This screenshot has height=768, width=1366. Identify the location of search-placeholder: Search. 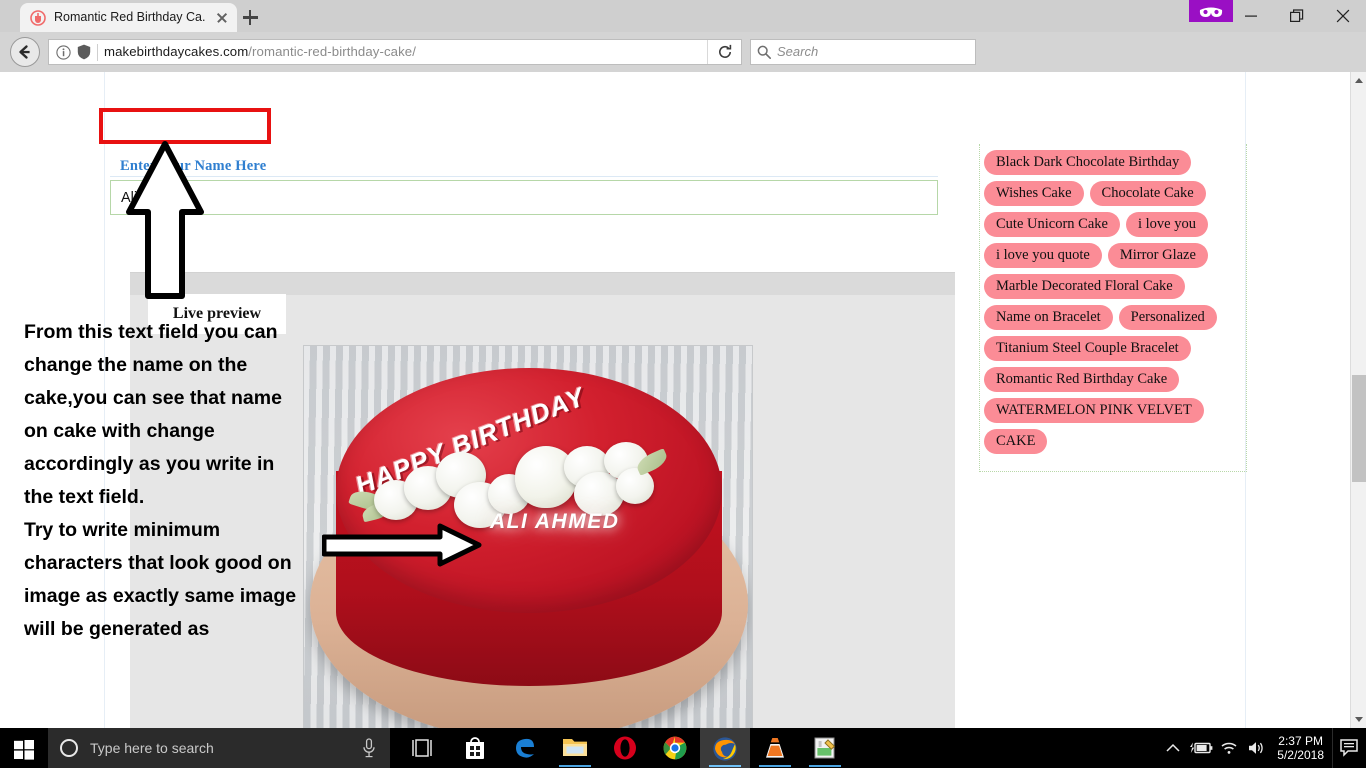
(798, 51).